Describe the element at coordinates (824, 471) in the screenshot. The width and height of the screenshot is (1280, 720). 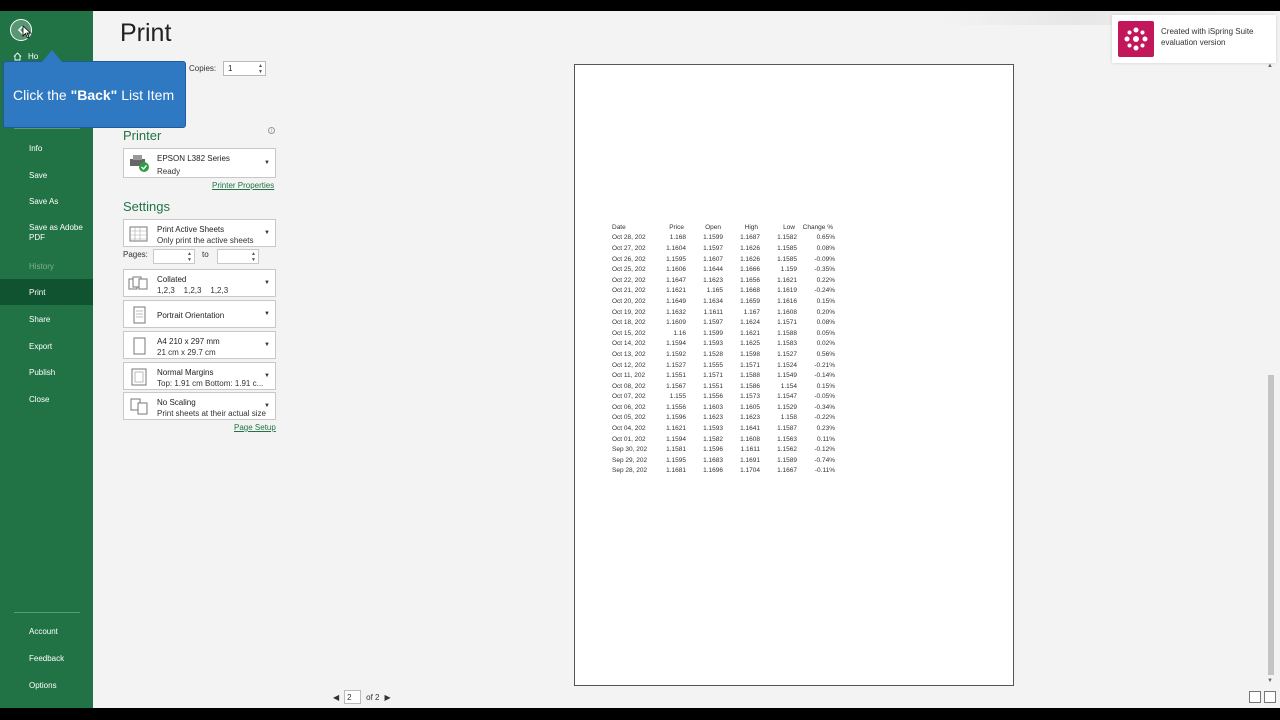
I see `table-cell: -0.11%` at that location.